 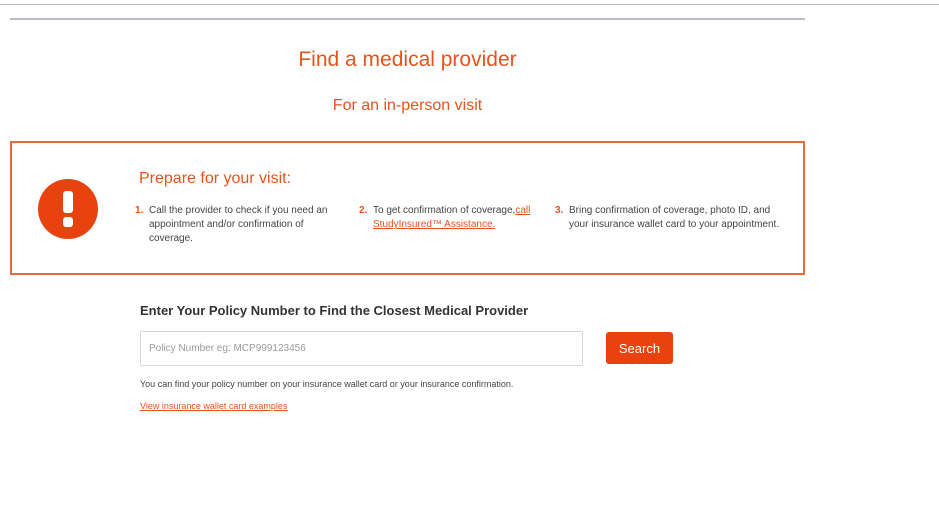 I want to click on wallet-card-examples-link: View insurance wallet card examples, so click(x=213, y=406).